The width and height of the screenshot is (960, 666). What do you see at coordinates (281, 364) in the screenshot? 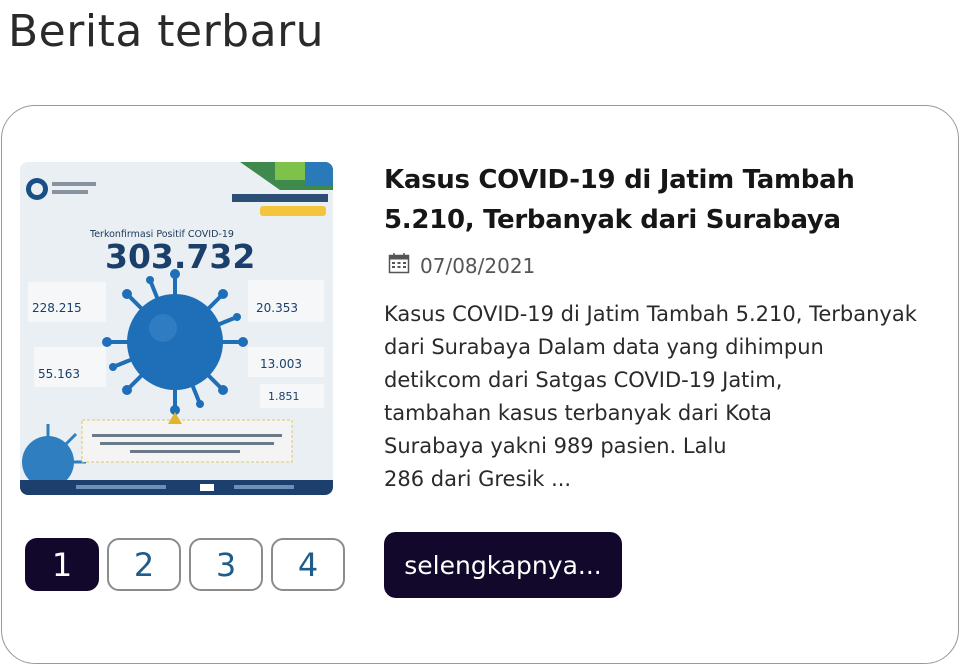
I see `svg-text: 13.003` at bounding box center [281, 364].